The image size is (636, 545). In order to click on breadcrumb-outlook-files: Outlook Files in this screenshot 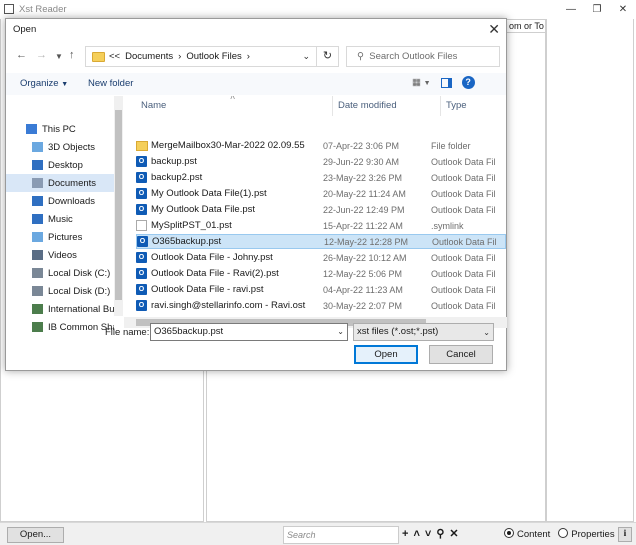, I will do `click(213, 56)`.